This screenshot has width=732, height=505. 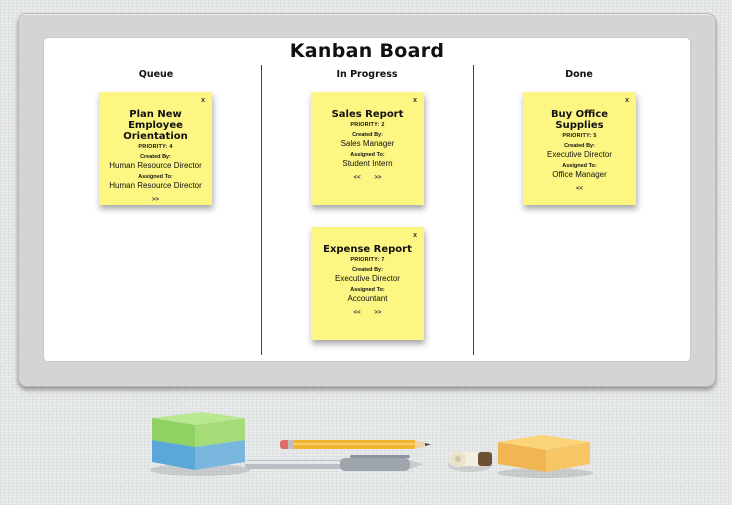 What do you see at coordinates (156, 74) in the screenshot?
I see `column-title-queue: Queue` at bounding box center [156, 74].